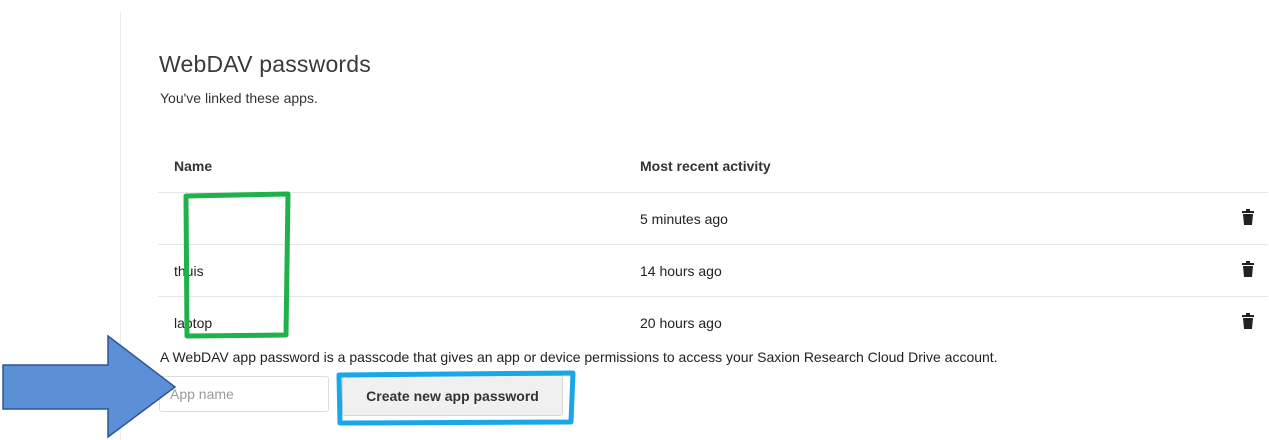 Image resolution: width=1269 pixels, height=440 pixels. I want to click on section-description: You've linked these apps., so click(239, 98).